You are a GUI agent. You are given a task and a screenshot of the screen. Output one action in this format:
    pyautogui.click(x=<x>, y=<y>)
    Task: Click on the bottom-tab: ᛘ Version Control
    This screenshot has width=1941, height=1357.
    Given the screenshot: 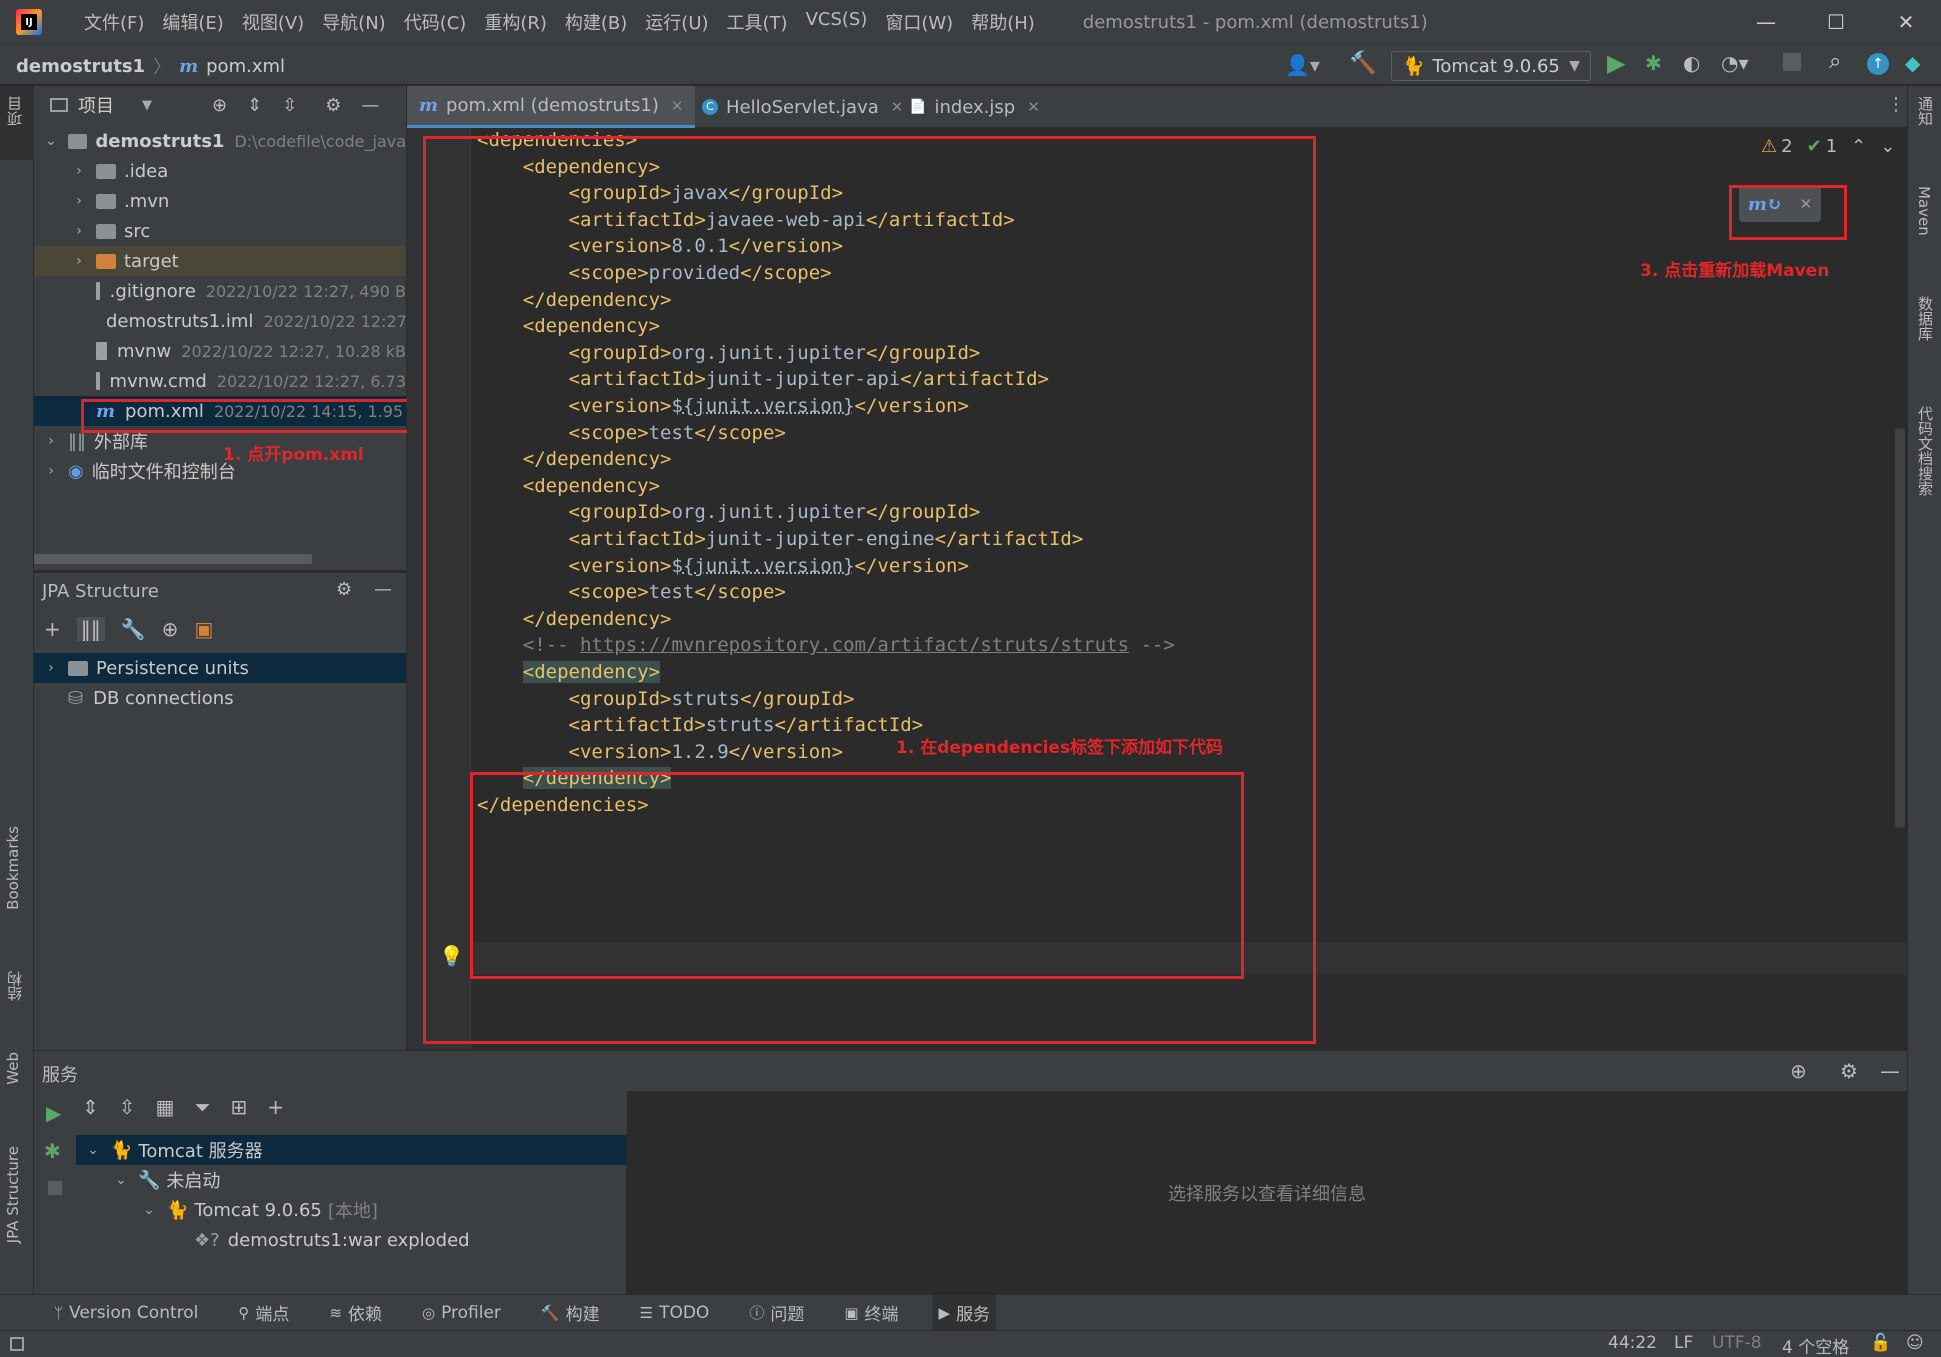 What is the action you would take?
    pyautogui.click(x=126, y=1313)
    